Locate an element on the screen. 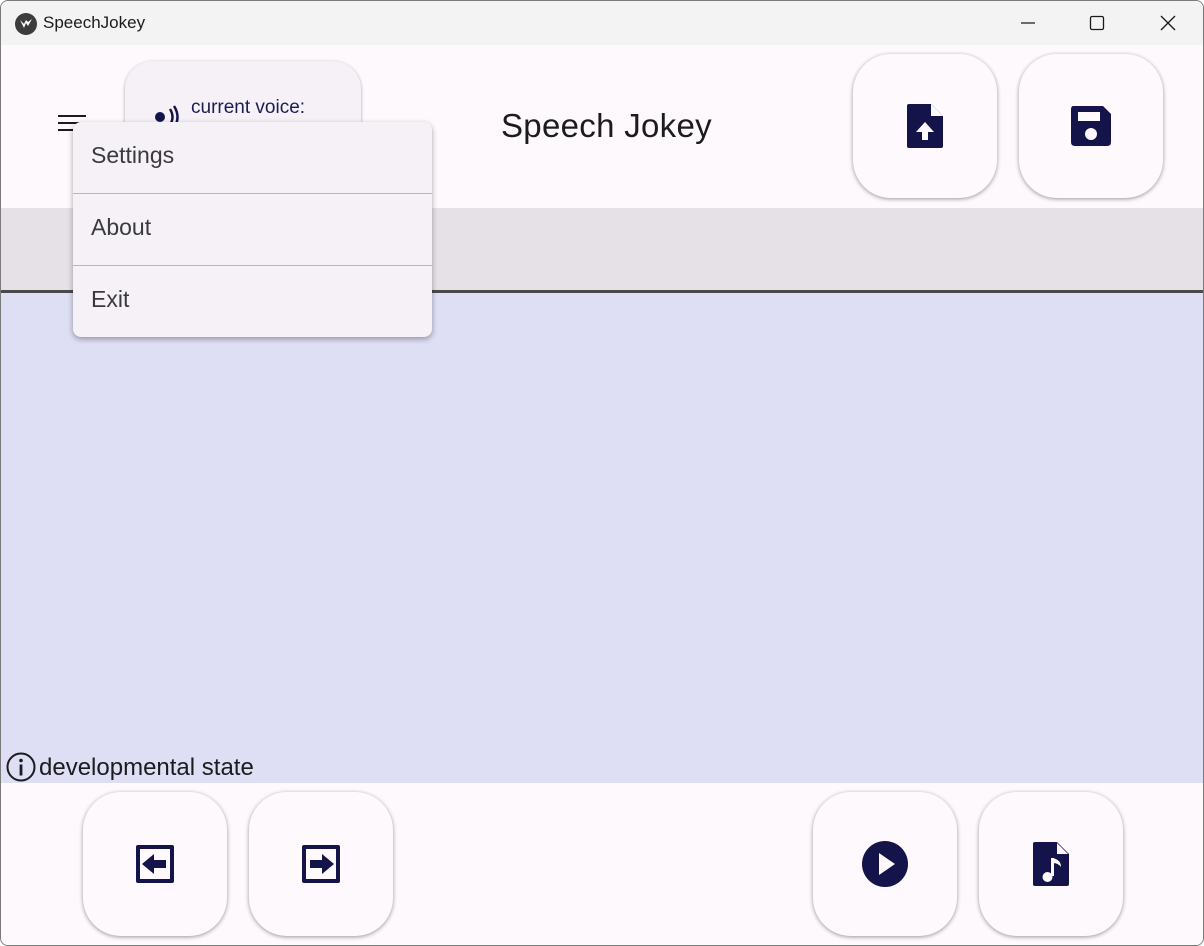  next-button is located at coordinates (321, 864).